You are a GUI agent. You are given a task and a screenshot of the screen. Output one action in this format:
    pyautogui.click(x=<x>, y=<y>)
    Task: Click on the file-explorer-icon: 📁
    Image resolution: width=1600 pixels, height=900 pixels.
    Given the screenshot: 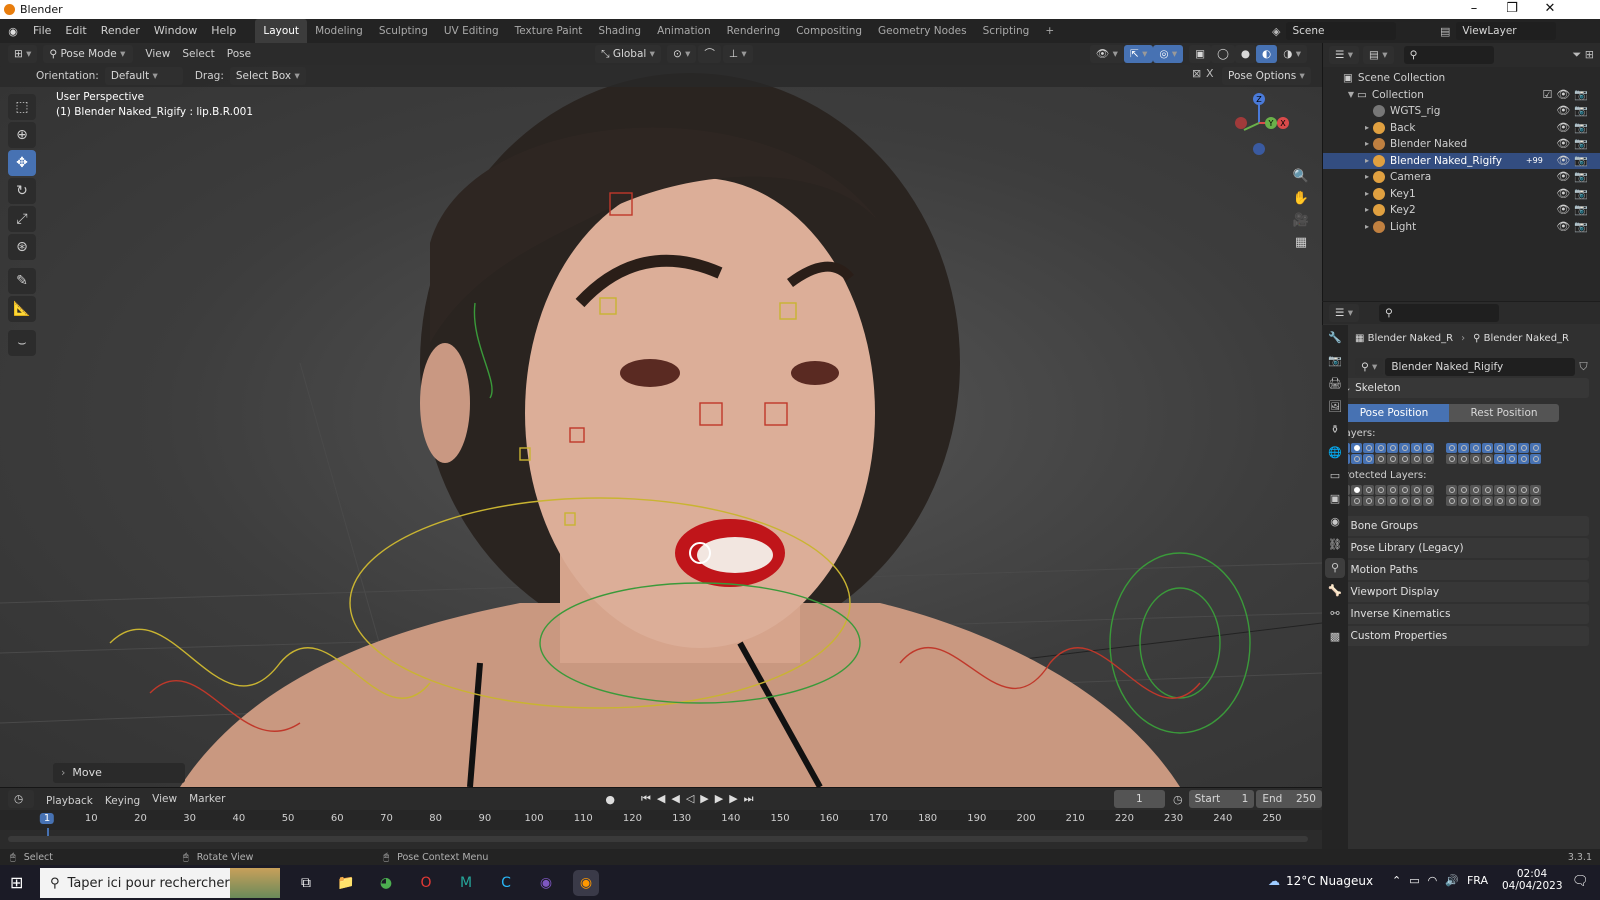 What is the action you would take?
    pyautogui.click(x=346, y=883)
    